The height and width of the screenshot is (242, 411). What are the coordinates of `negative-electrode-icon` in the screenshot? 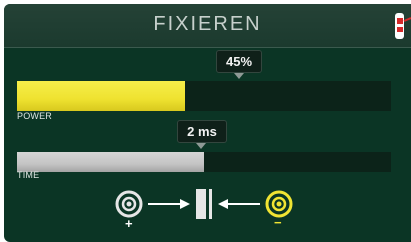 It's located at (279, 204).